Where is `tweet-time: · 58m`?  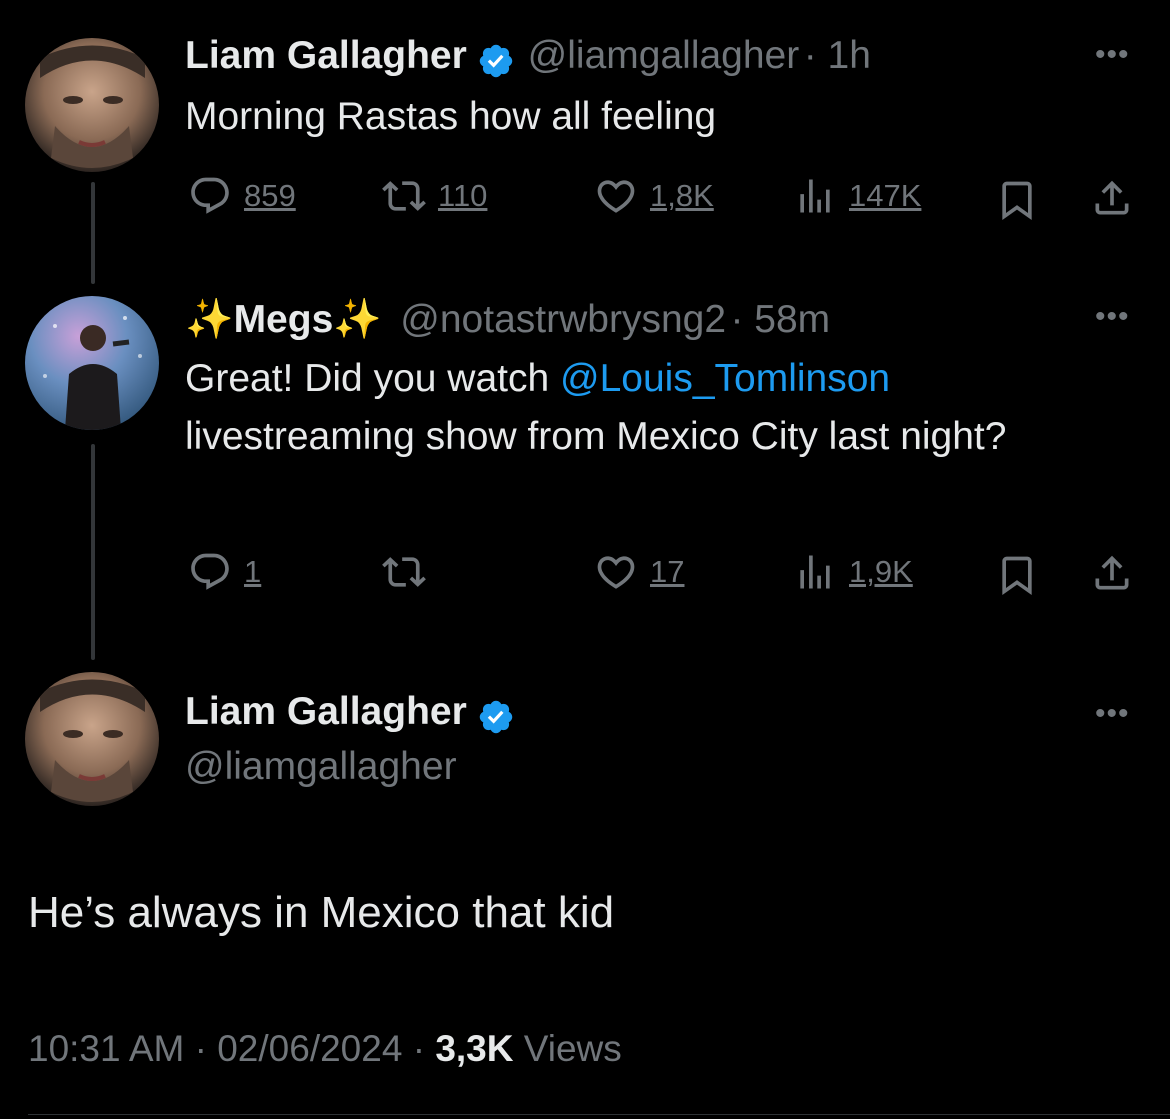
tweet-time: · 58m is located at coordinates (780, 319).